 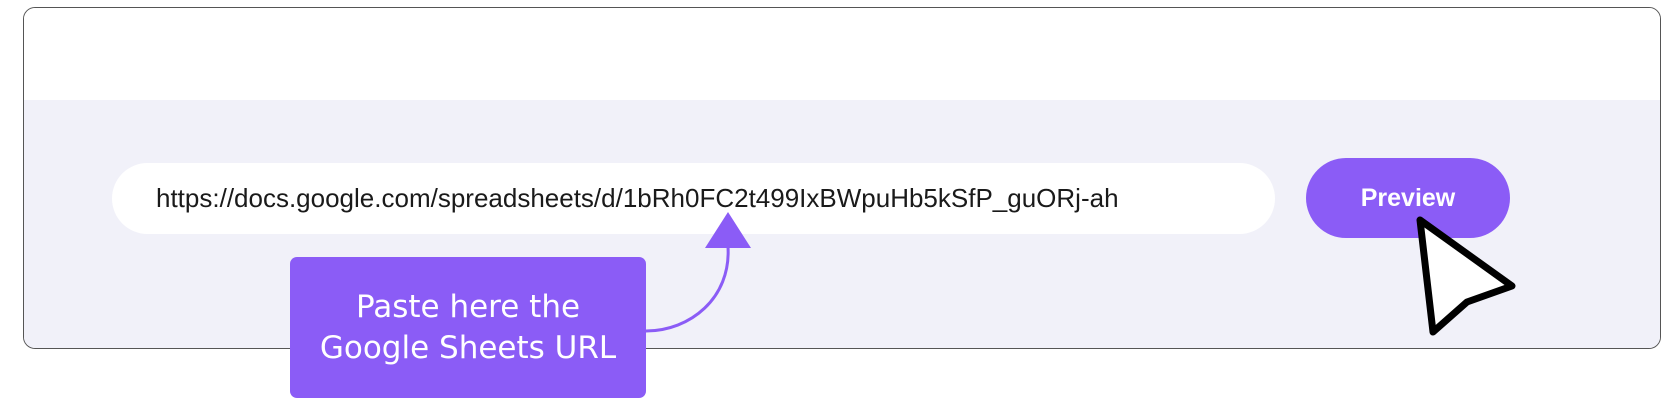 What do you see at coordinates (468, 327) in the screenshot?
I see `instruction-callout: Paste here the Google Sheets URL` at bounding box center [468, 327].